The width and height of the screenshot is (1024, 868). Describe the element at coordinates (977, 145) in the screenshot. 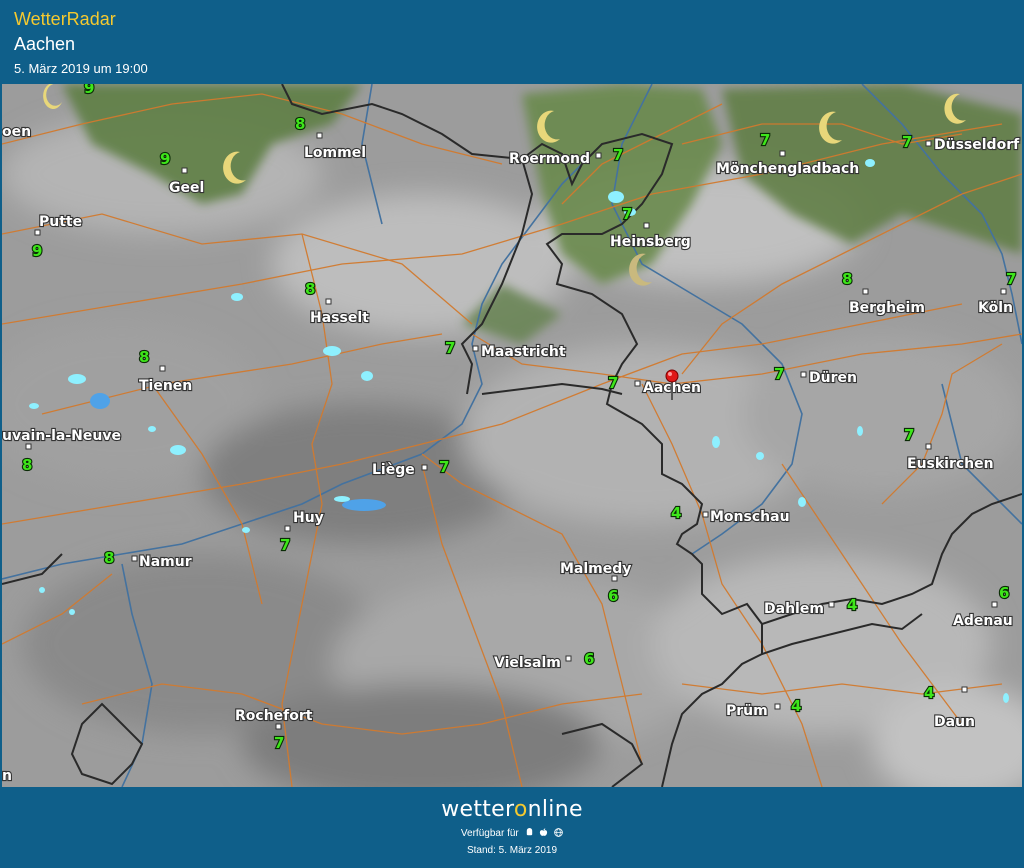

I see `city-name: Düsseldorf` at that location.